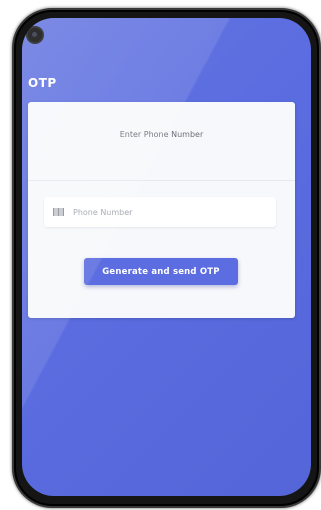 Image resolution: width=321 pixels, height=510 pixels. Describe the element at coordinates (58, 212) in the screenshot. I see `barcode-icon` at that location.